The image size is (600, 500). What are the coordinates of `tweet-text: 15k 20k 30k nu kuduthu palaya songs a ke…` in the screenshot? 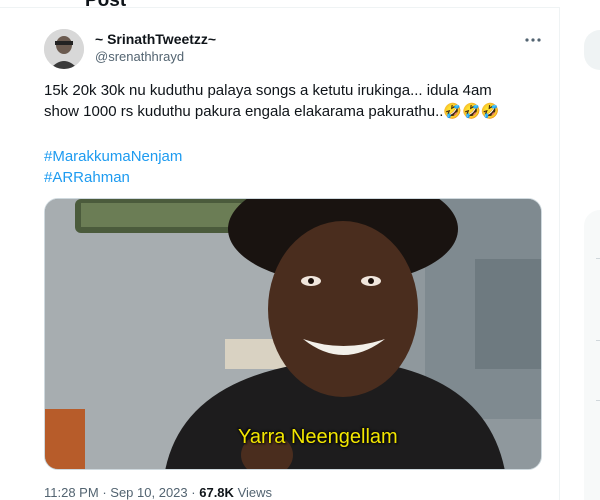 It's located at (294, 101).